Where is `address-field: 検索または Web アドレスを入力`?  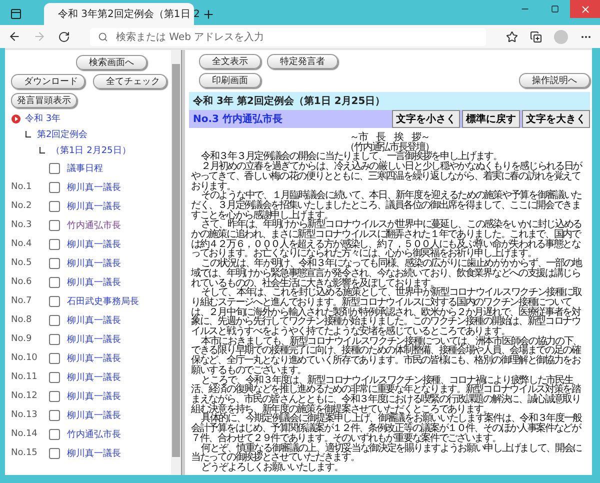
address-field: 検索または Web アドレスを入力 is located at coordinates (288, 37).